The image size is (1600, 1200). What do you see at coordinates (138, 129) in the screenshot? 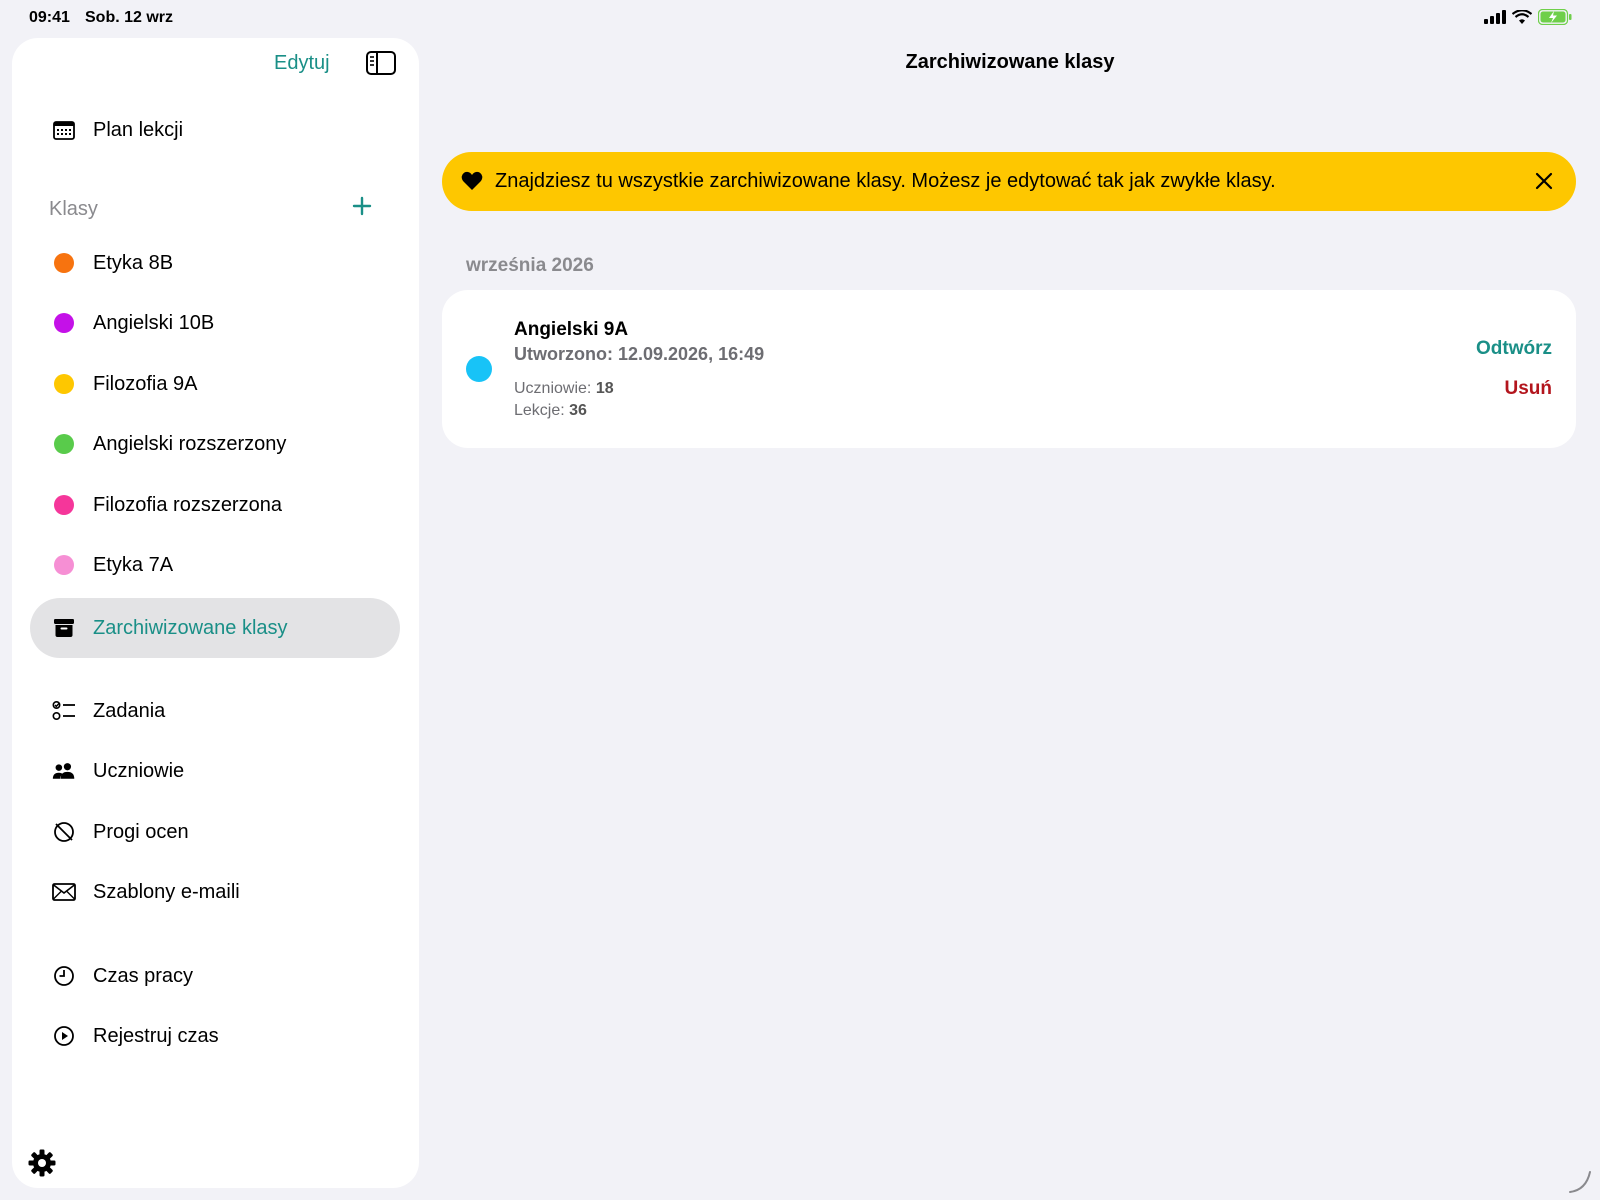
I see `sidebar-item-label: Plan lekcji` at bounding box center [138, 129].